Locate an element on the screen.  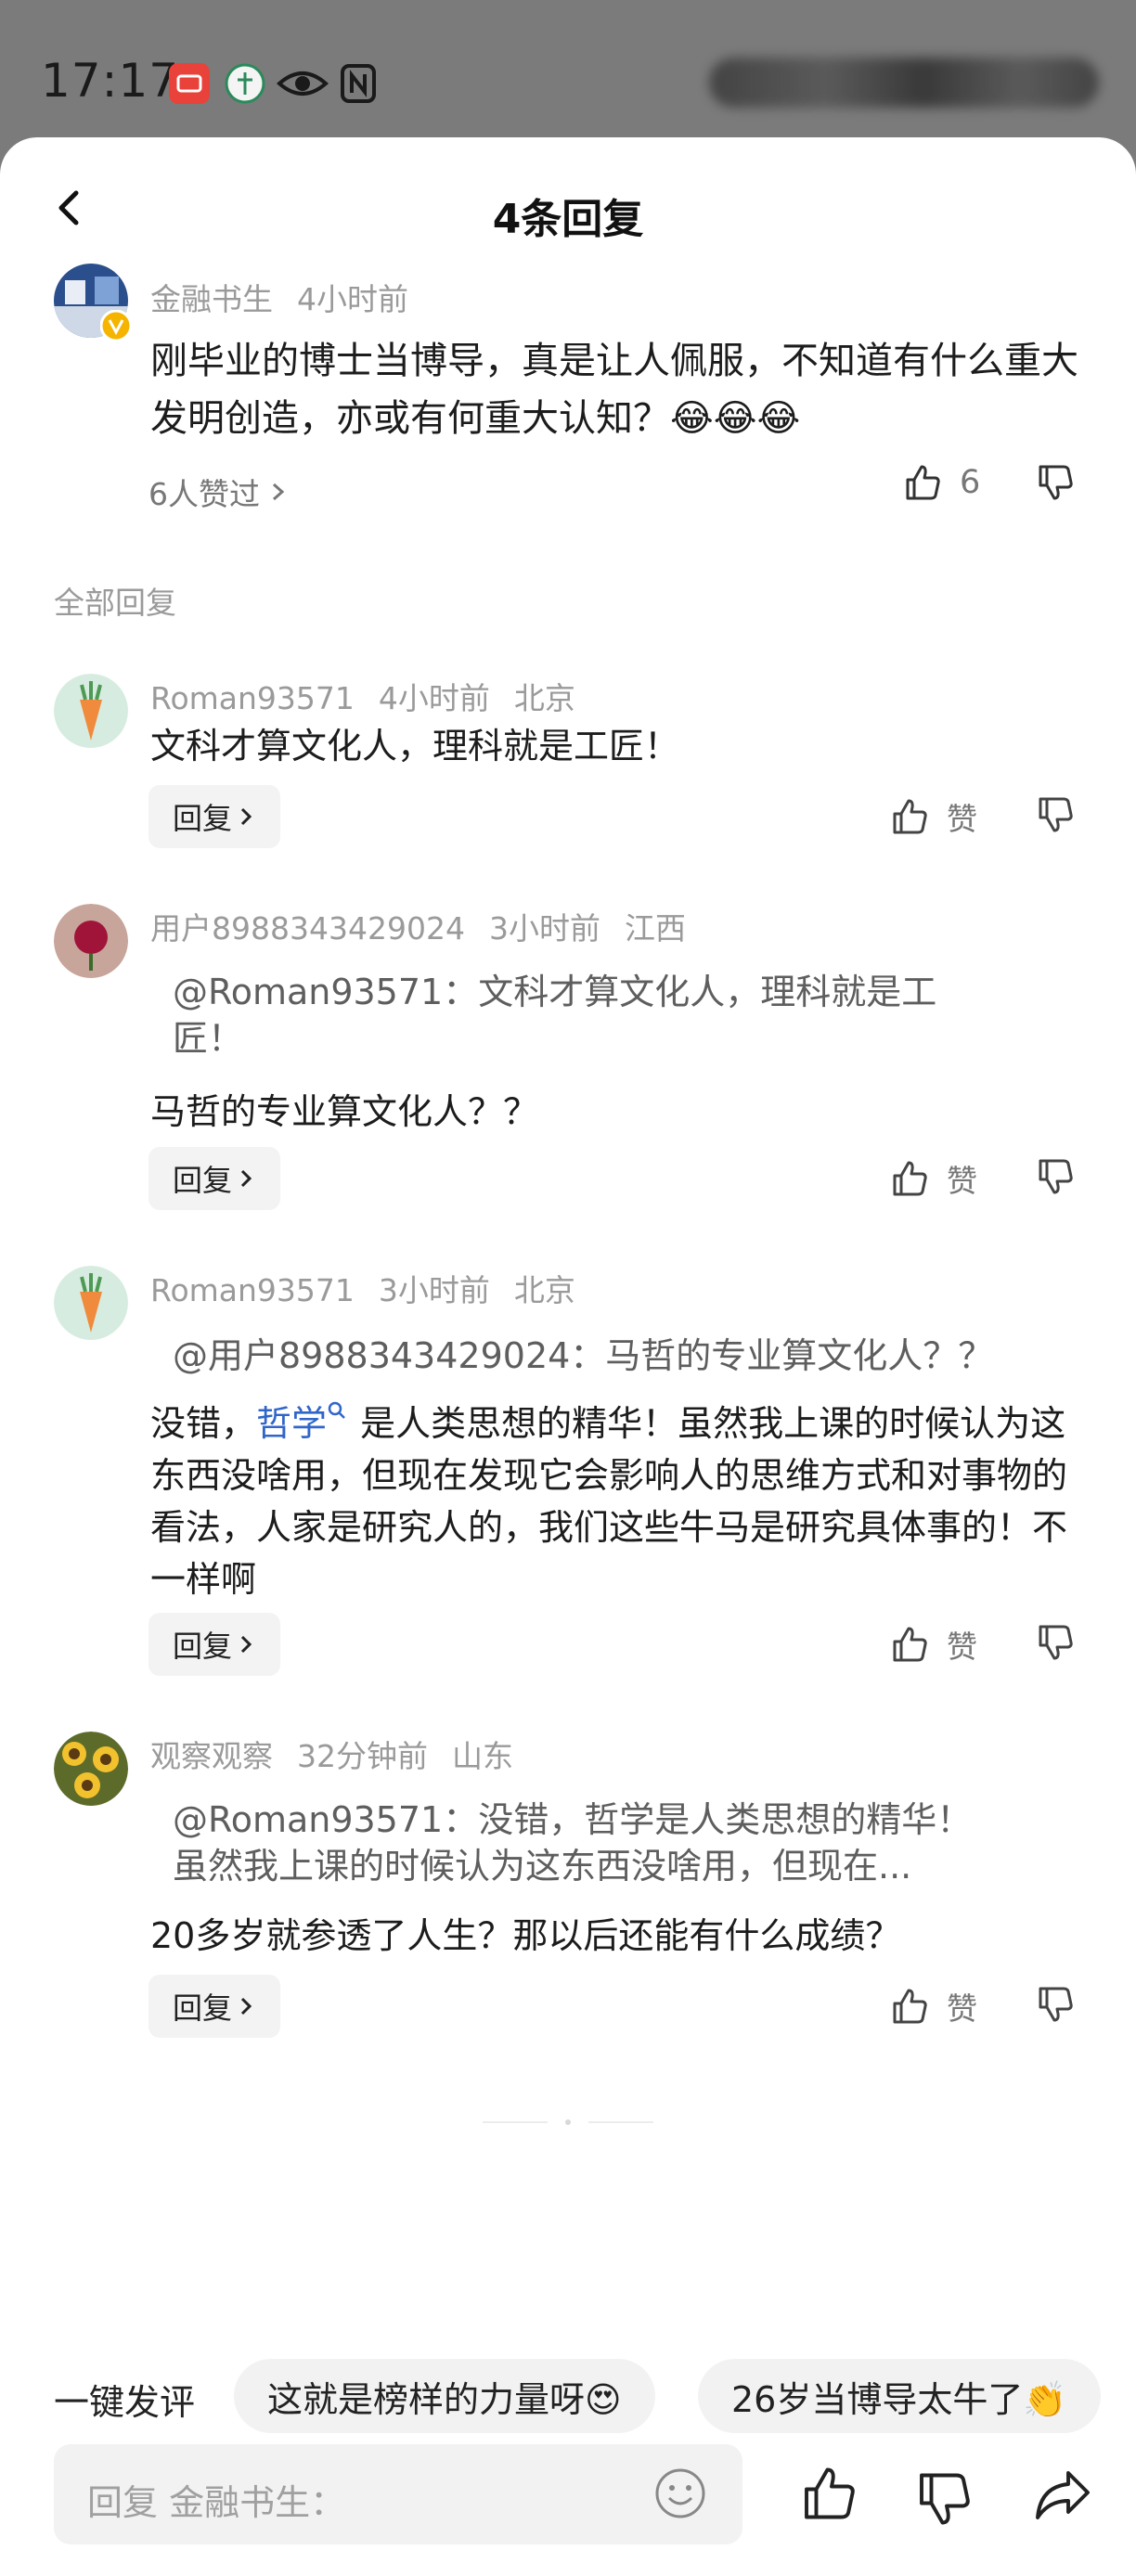
section-all-replies: 全部回复 is located at coordinates (115, 603).